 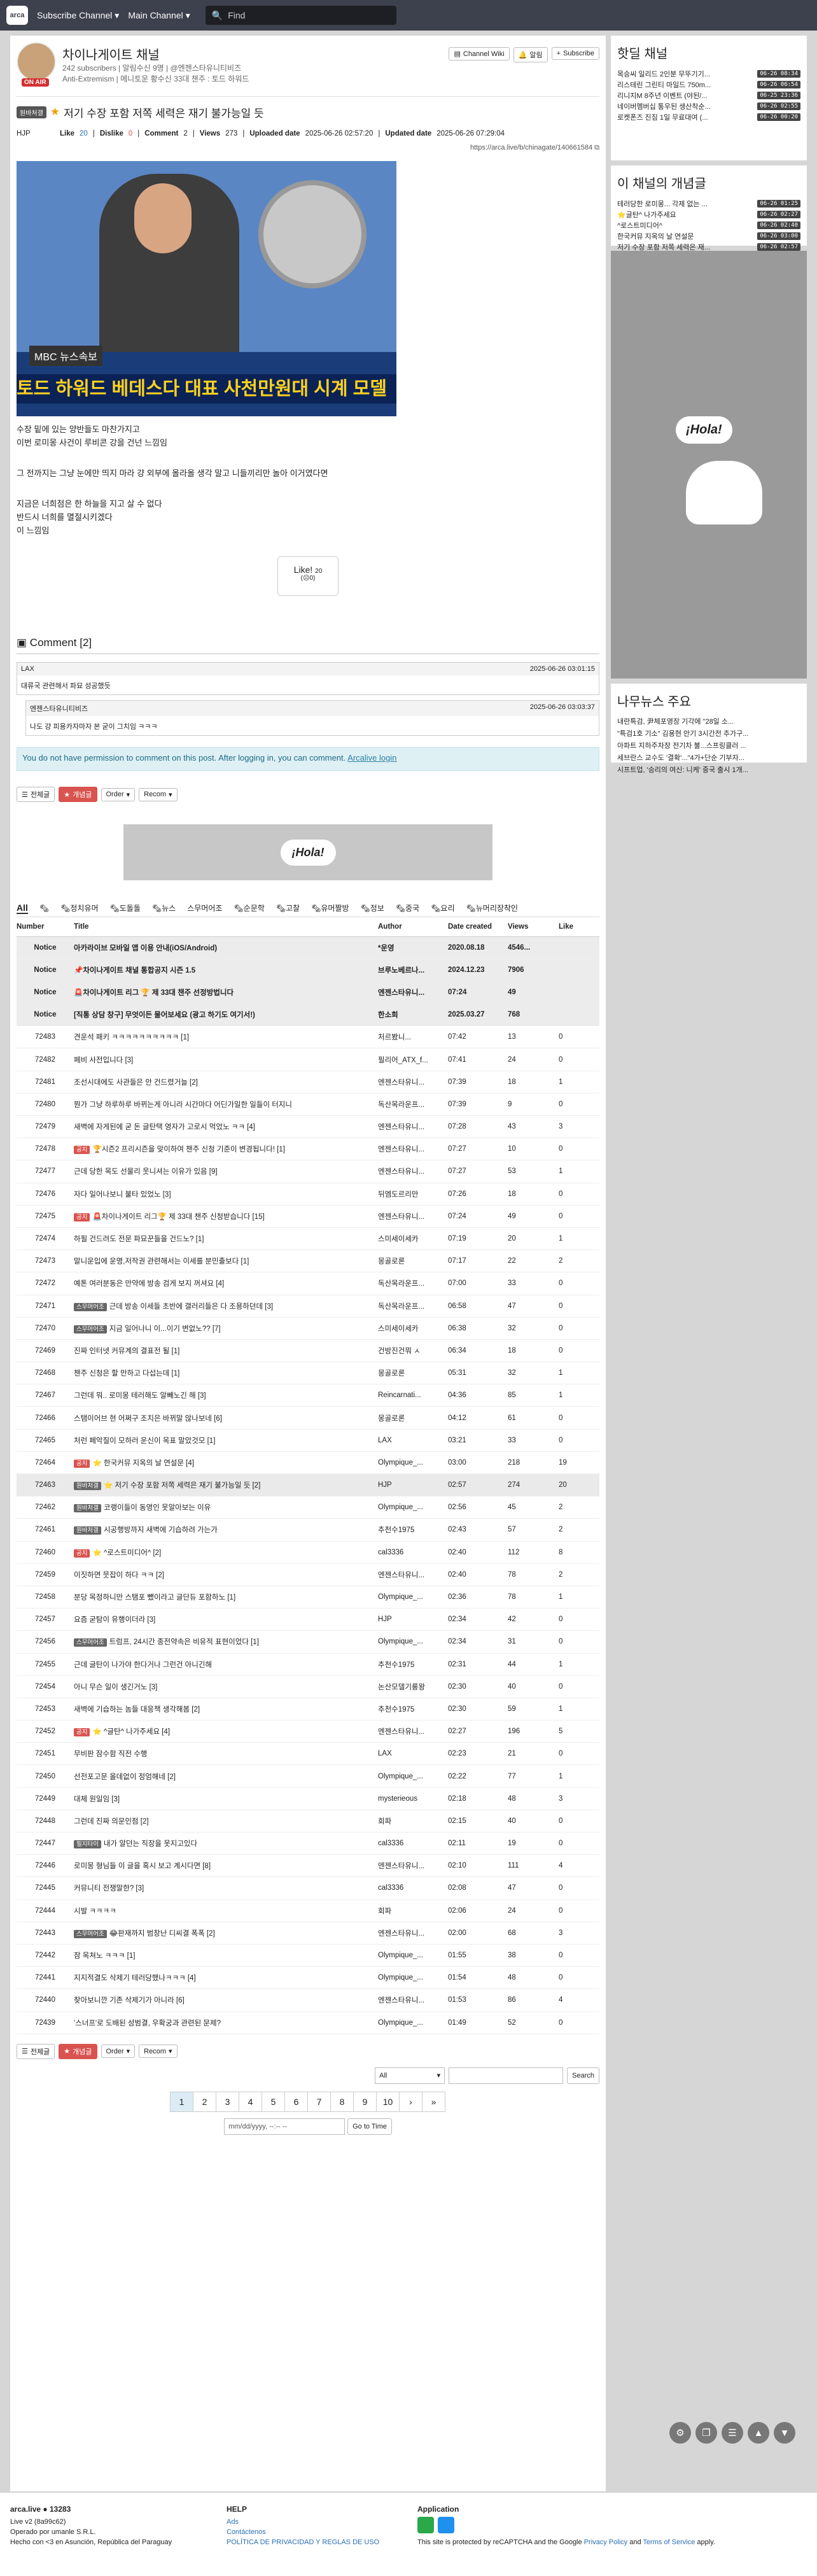 What do you see at coordinates (23, 909) in the screenshot?
I see `category-tab: All` at bounding box center [23, 909].